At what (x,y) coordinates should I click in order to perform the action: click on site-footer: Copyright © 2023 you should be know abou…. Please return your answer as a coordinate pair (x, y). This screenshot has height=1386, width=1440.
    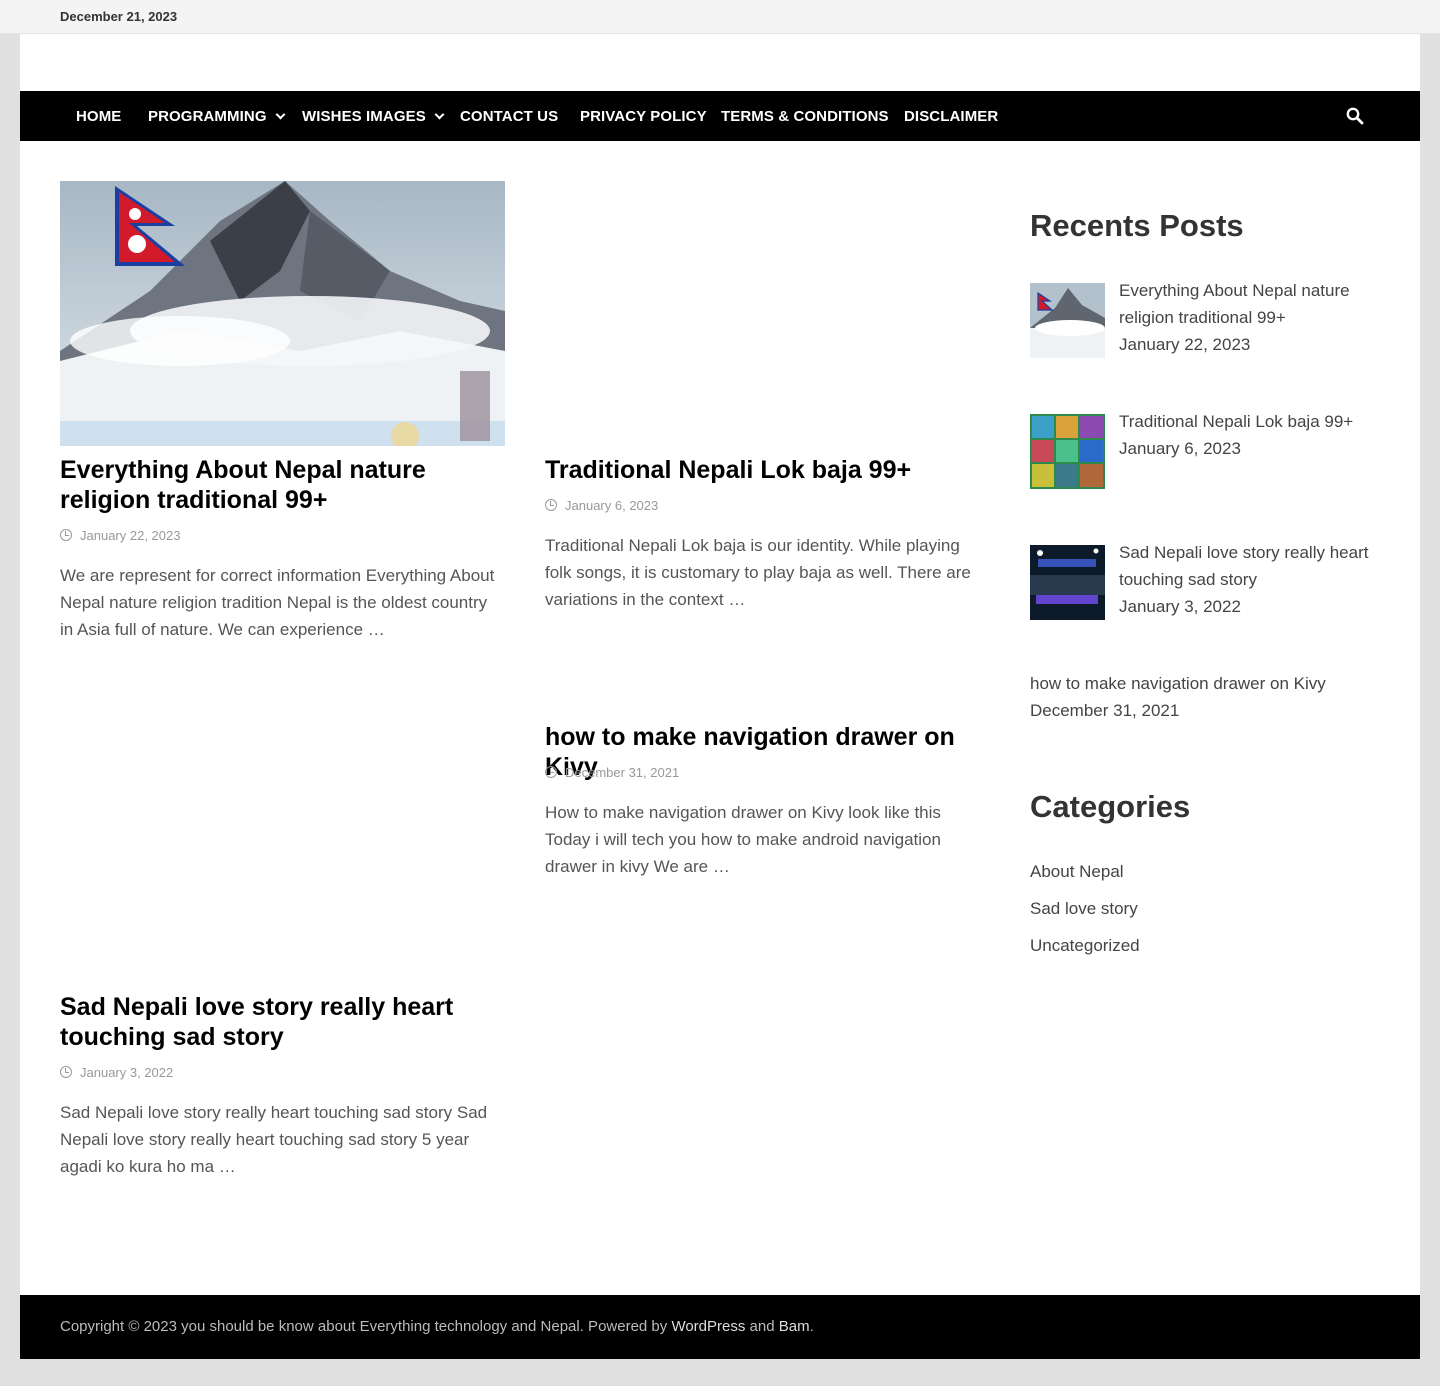
    Looking at the image, I should click on (720, 1327).